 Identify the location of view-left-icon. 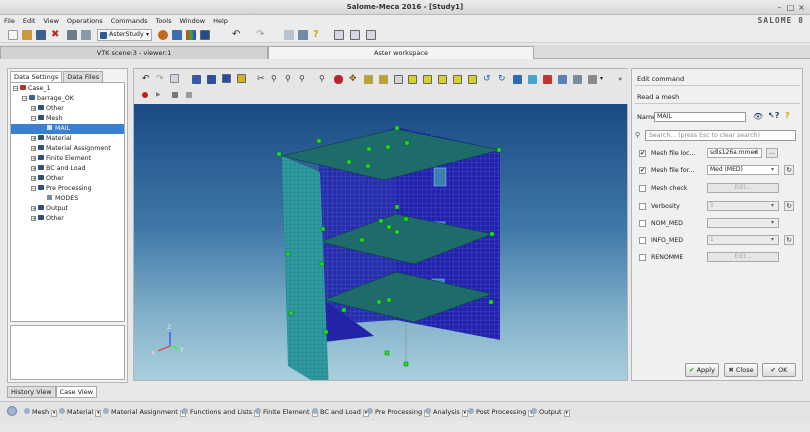
(457, 79).